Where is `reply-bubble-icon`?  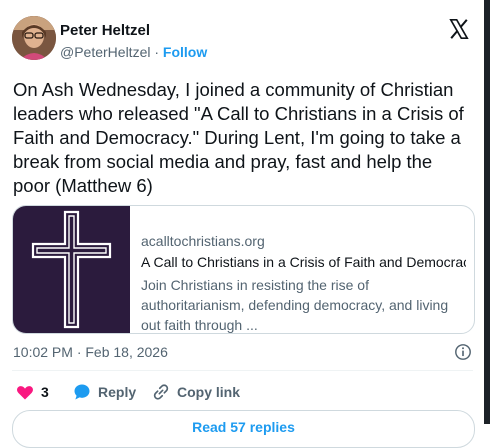 reply-bubble-icon is located at coordinates (82, 392).